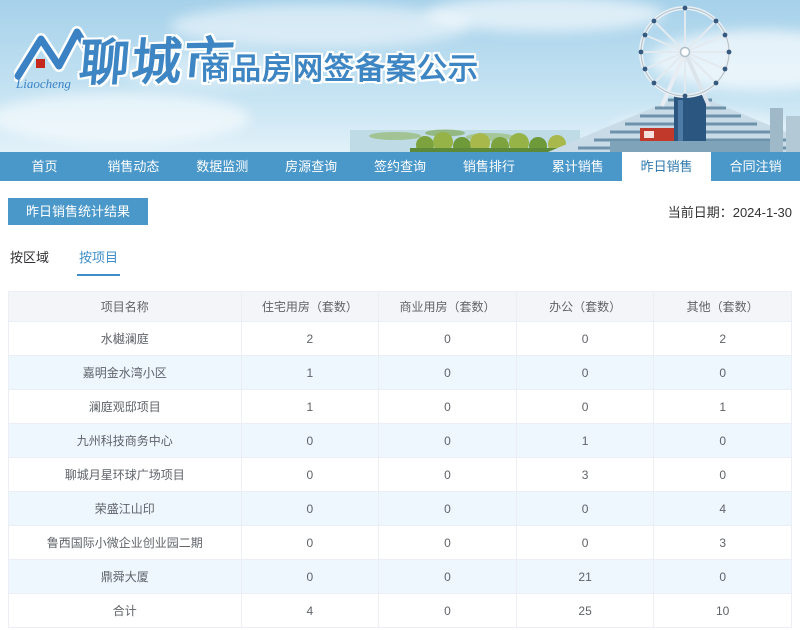  What do you see at coordinates (125, 474) in the screenshot?
I see `project-name-cell: 聊城月星环球广场项目` at bounding box center [125, 474].